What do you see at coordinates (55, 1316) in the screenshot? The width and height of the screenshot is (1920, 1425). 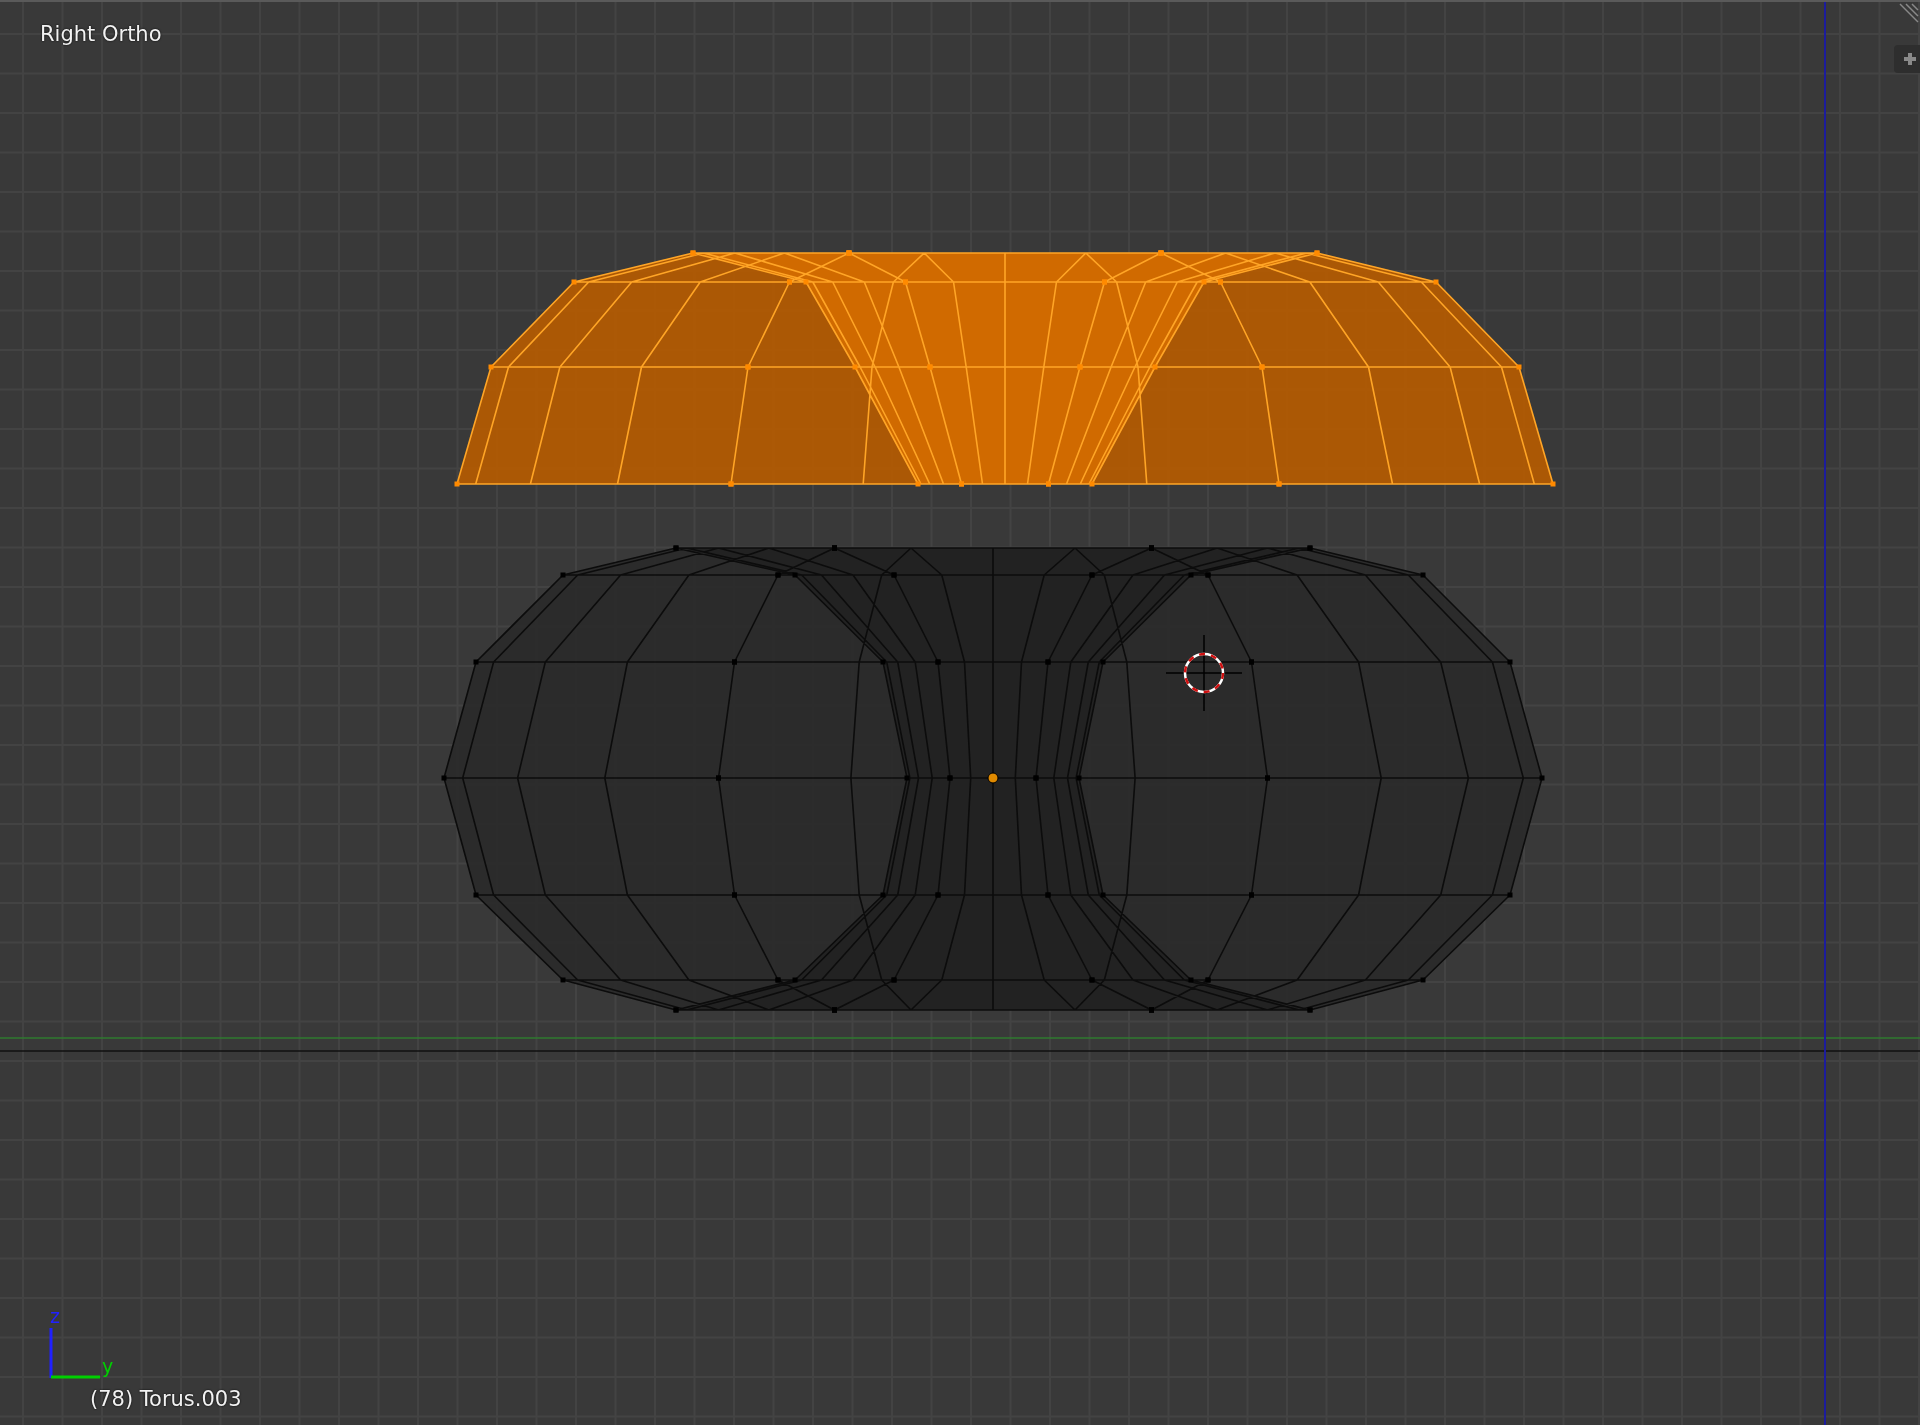 I see `axis-label: z` at bounding box center [55, 1316].